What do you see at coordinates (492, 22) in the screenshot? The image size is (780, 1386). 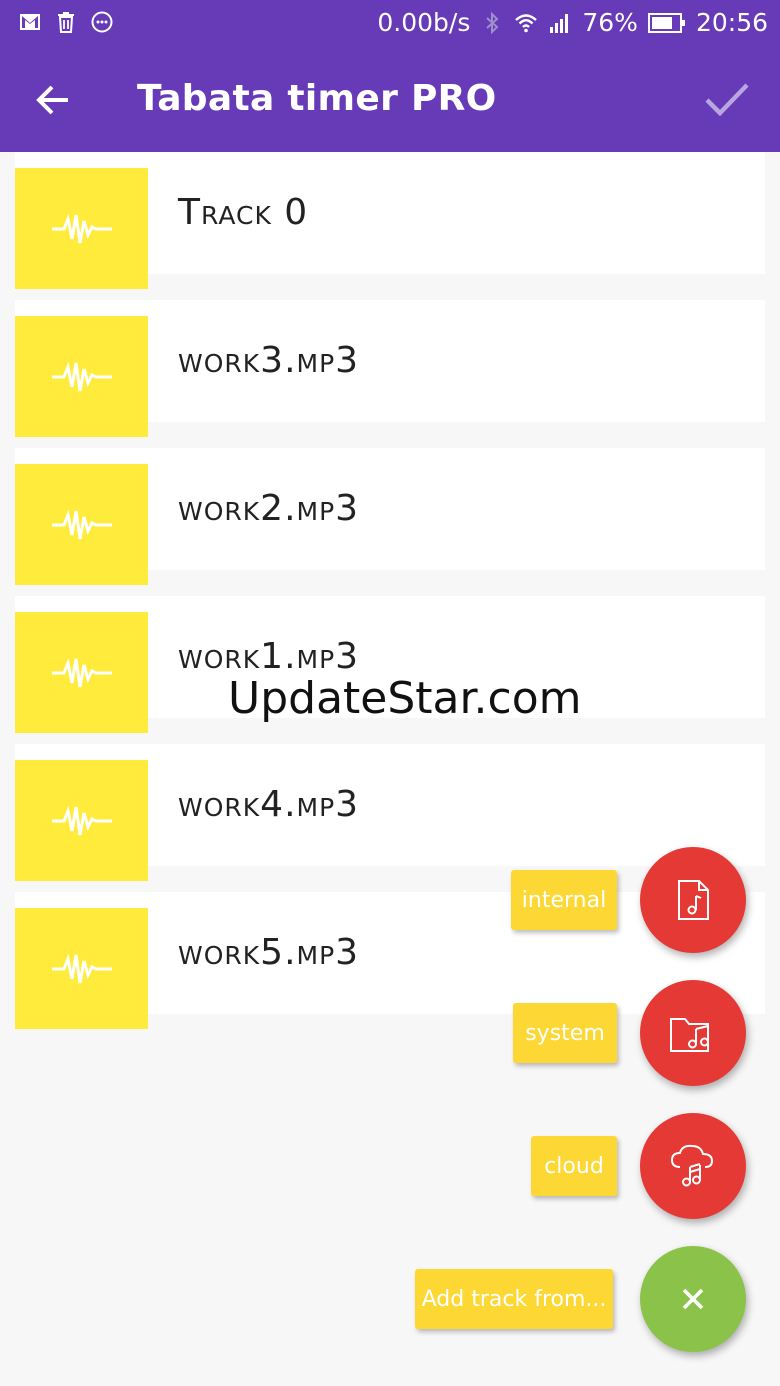 I see `bluetooth-icon` at bounding box center [492, 22].